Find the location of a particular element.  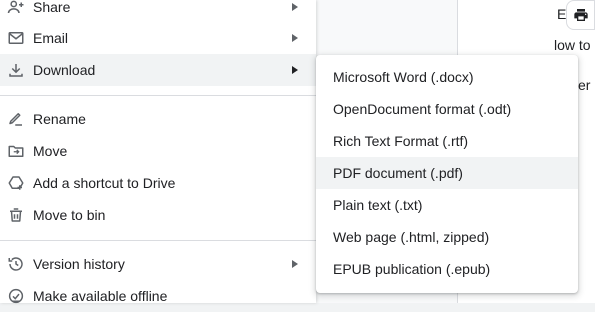

menu-item-label: Version history is located at coordinates (79, 264).